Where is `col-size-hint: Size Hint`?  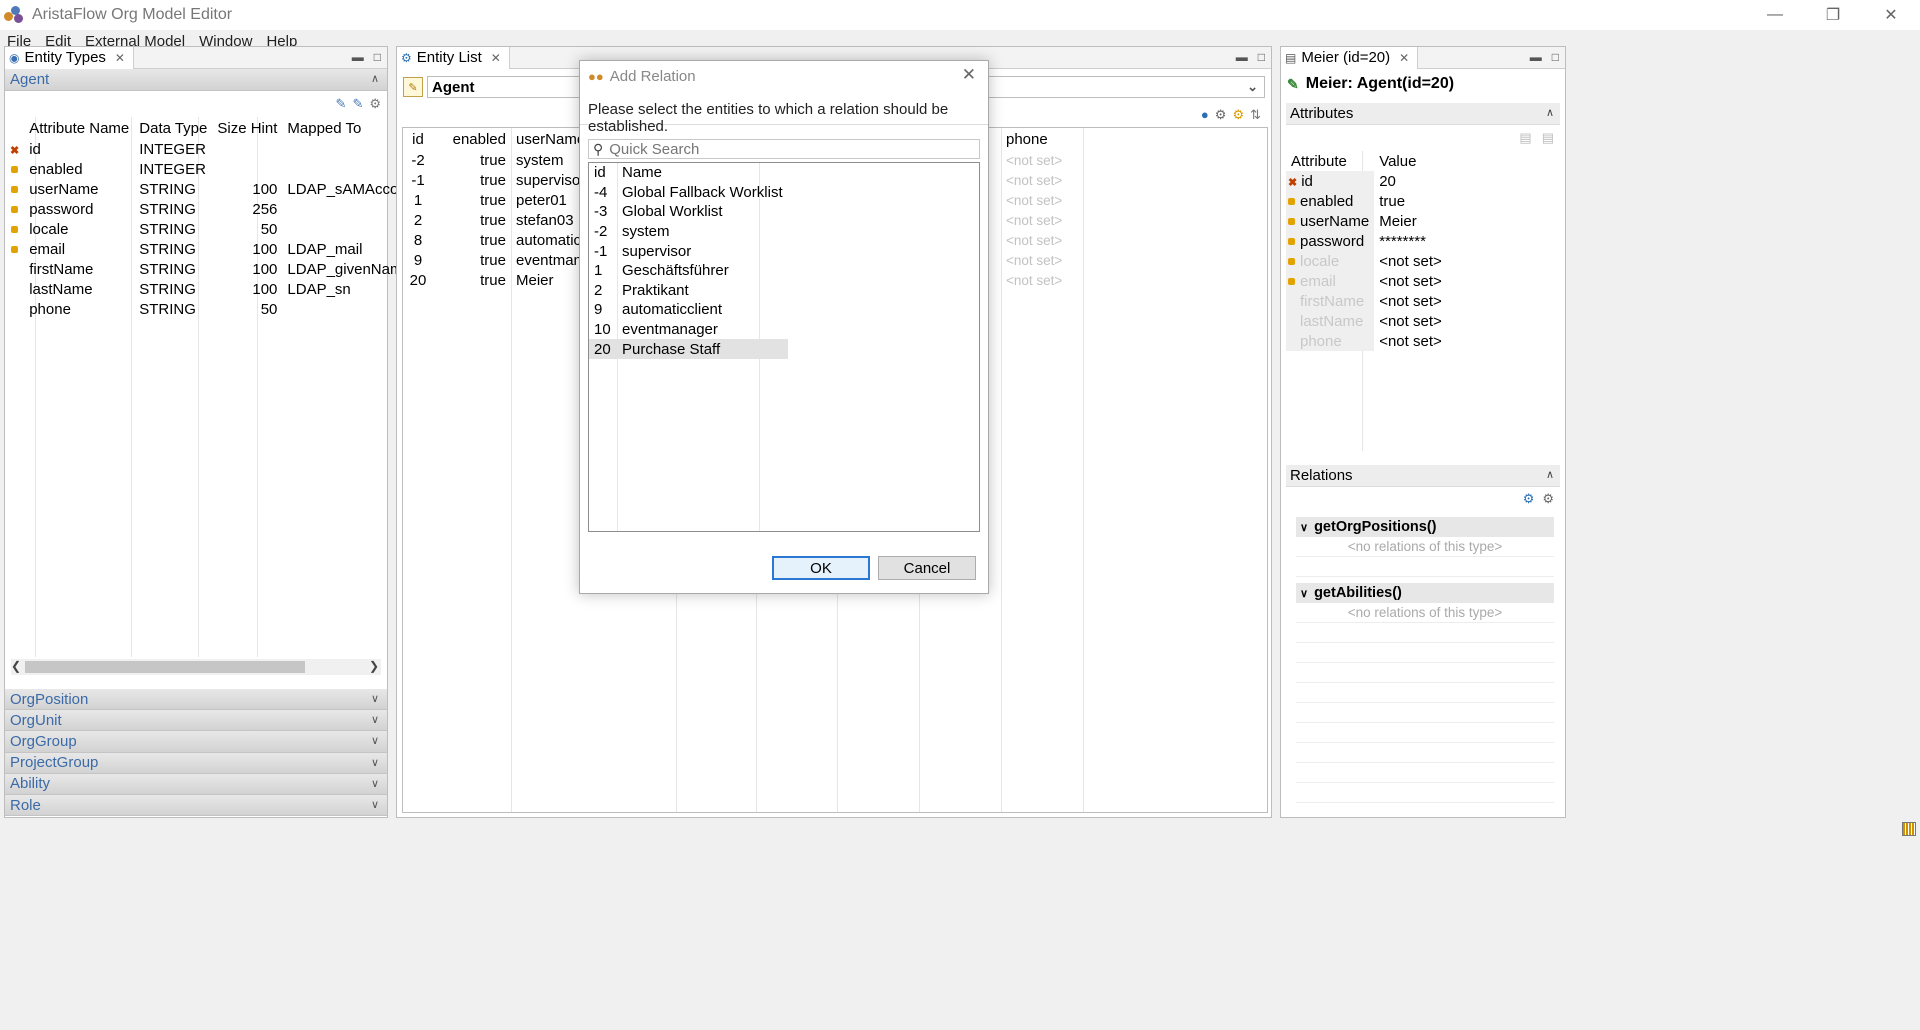
col-size-hint: Size Hint is located at coordinates (247, 128).